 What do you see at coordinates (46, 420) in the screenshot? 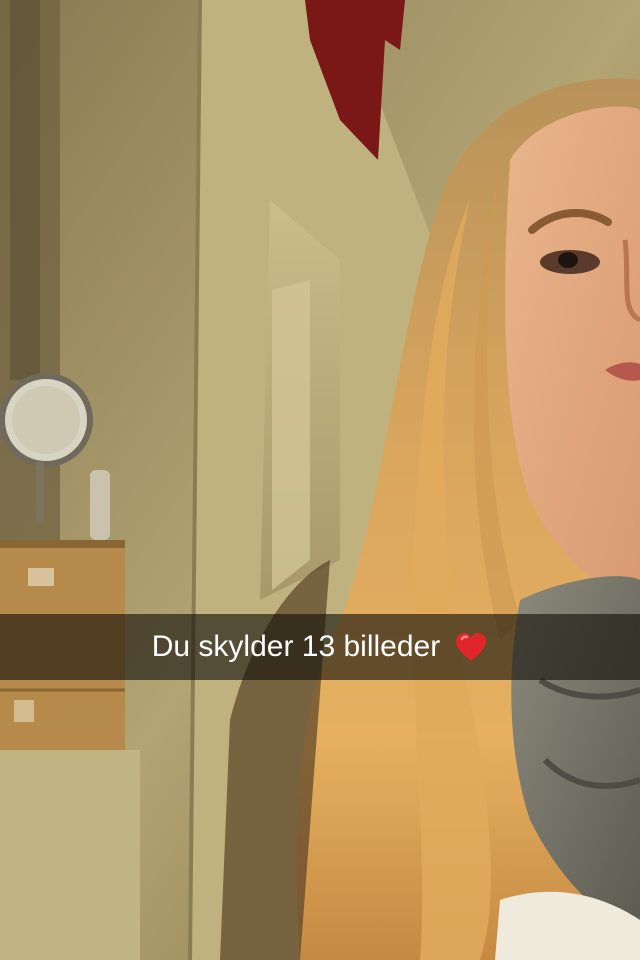
I see `mirror-glass` at bounding box center [46, 420].